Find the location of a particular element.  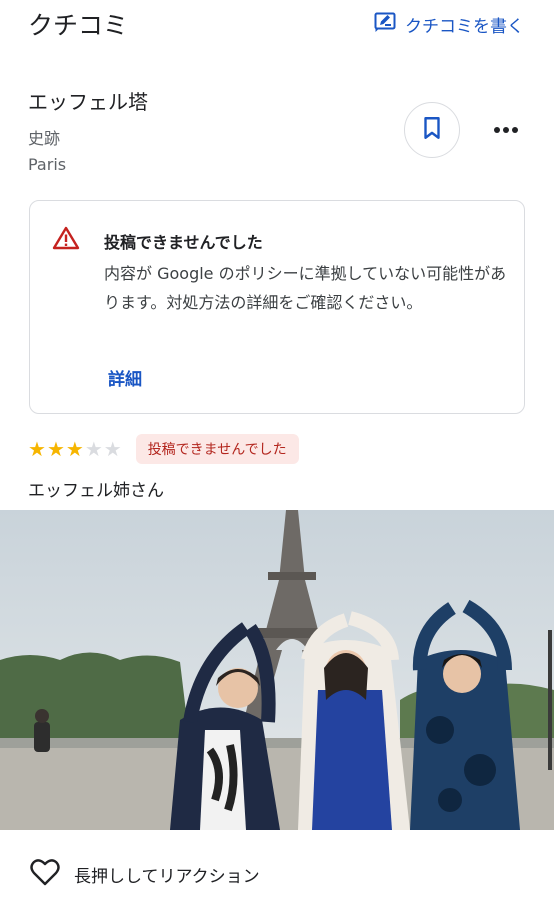

rating-row: ★ ★ ★ ★ ★ 投稿できませんでした is located at coordinates (163, 449).